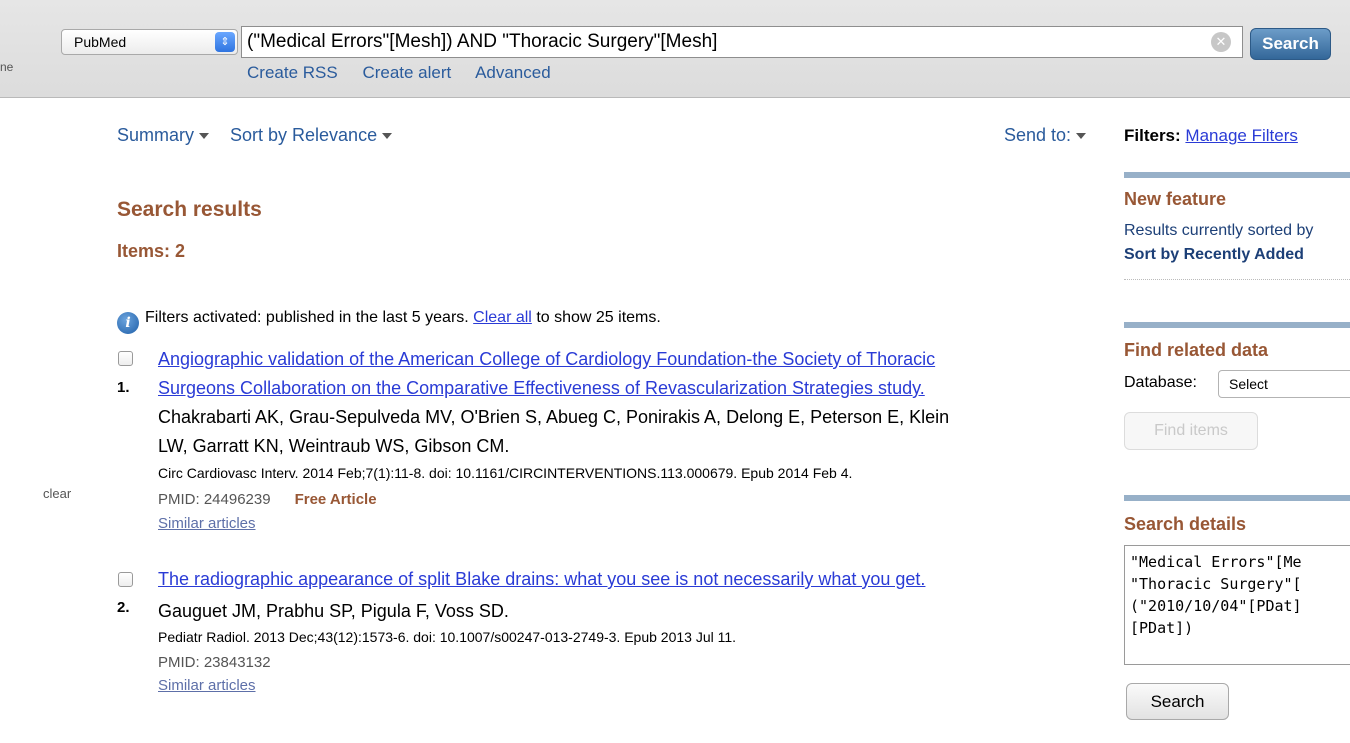 The height and width of the screenshot is (743, 1350). I want to click on send-to-menu: Send to:, so click(1045, 135).